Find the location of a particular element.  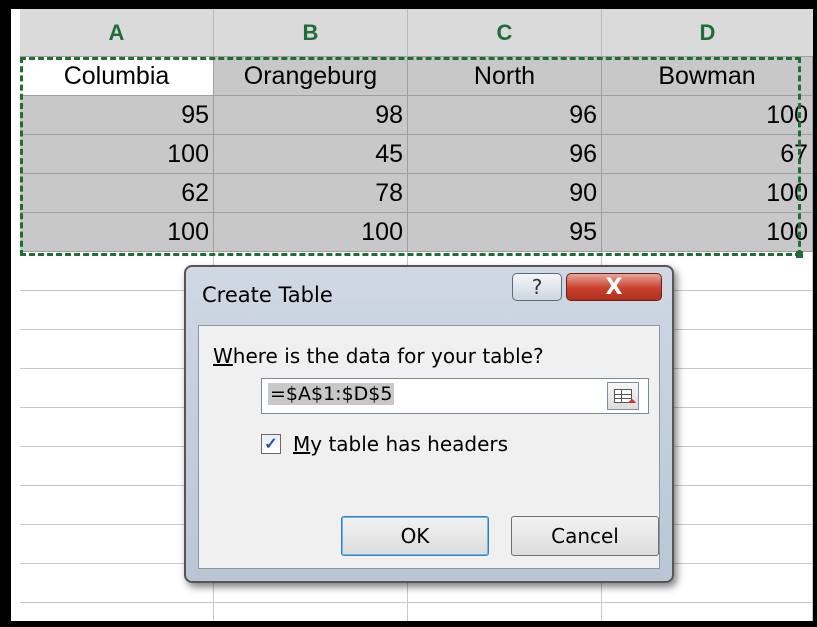

headers-checkbox-row: ✓ My table has headers is located at coordinates (384, 444).